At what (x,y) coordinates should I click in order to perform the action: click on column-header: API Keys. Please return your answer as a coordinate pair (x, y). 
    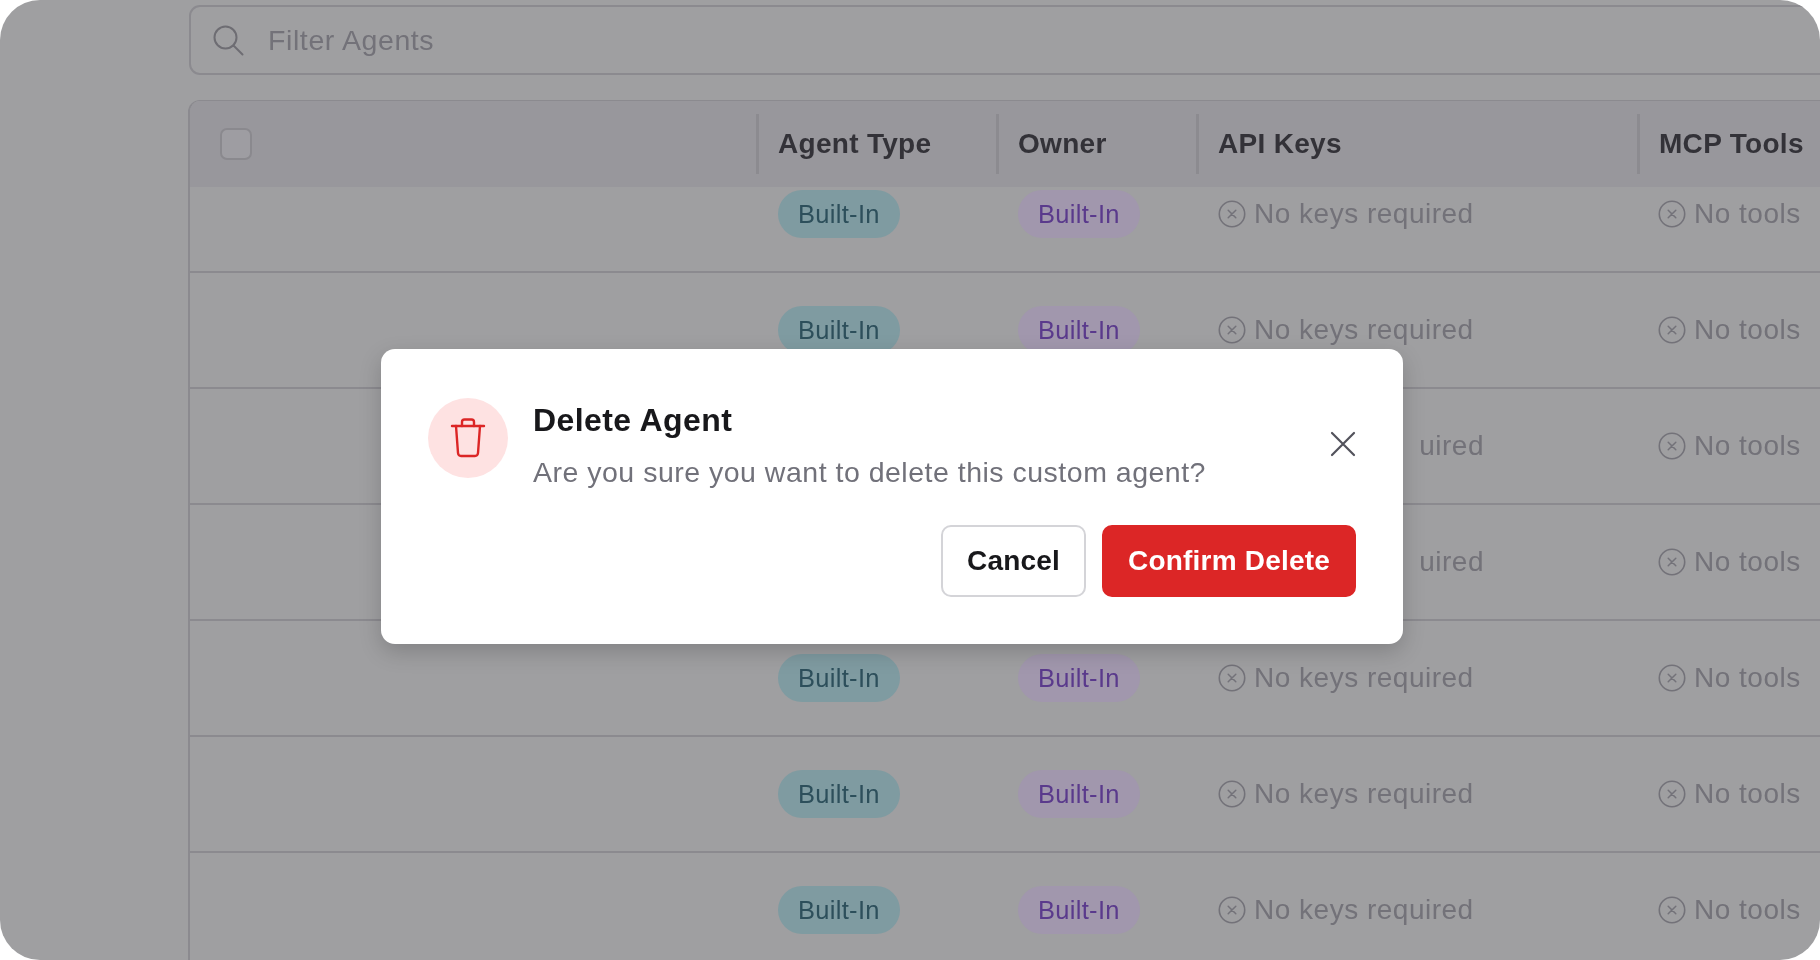
    Looking at the image, I should click on (1280, 144).